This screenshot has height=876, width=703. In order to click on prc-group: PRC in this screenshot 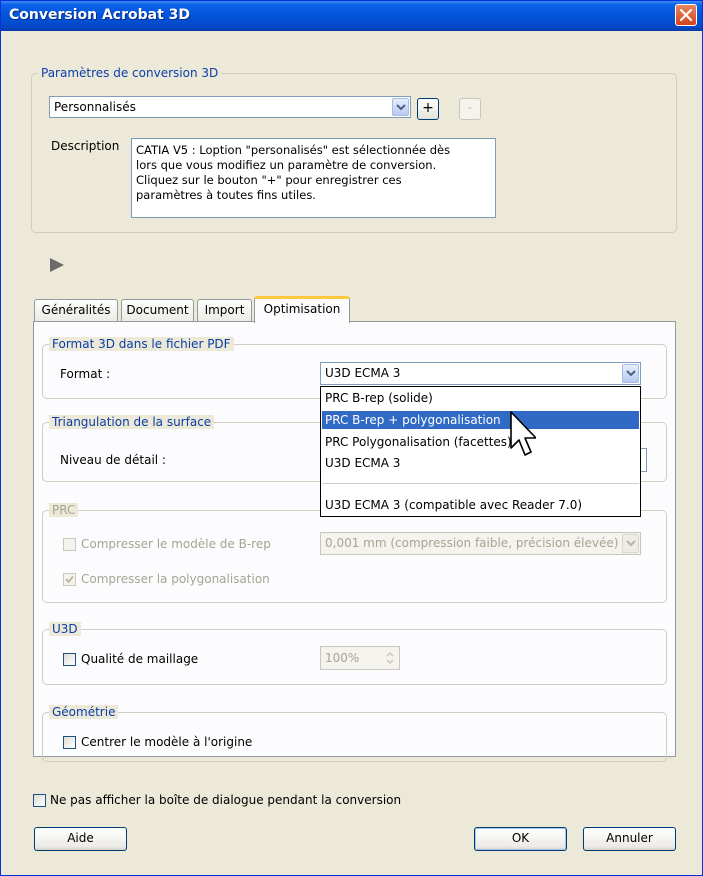, I will do `click(354, 553)`.